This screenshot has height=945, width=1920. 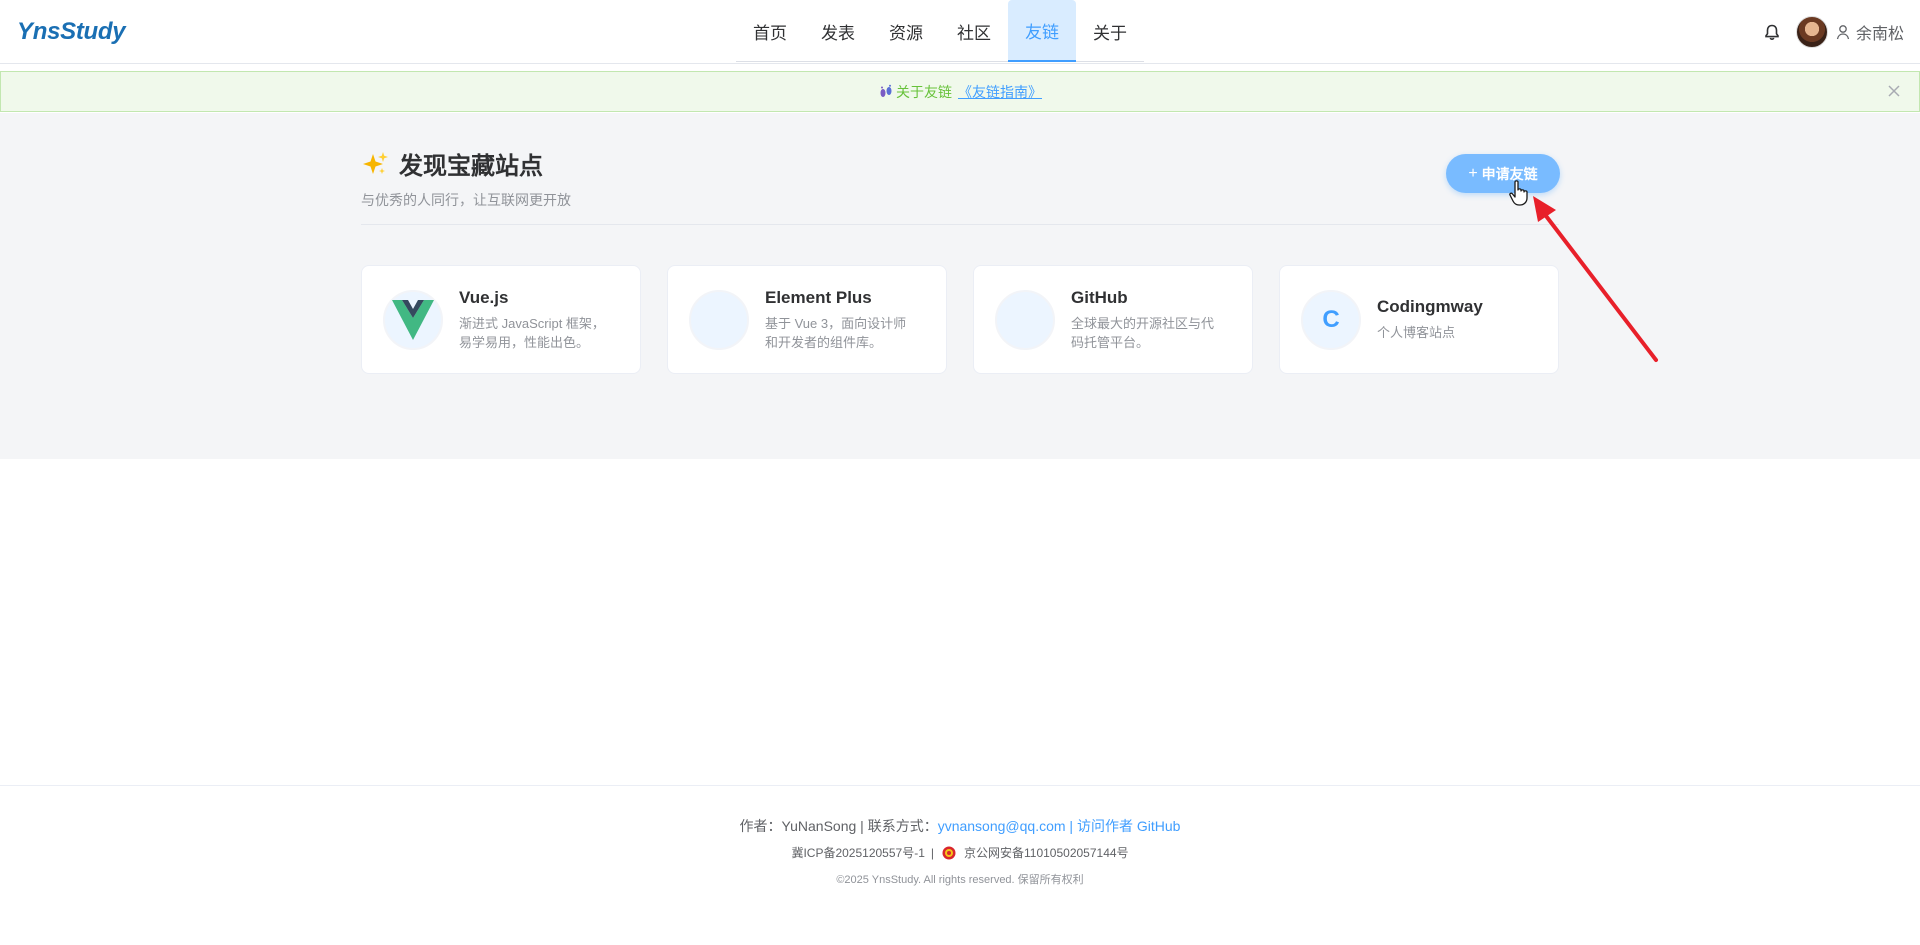 What do you see at coordinates (1143, 332) in the screenshot?
I see `card-desc: 全球最大的开源社区与代码托管平台。` at bounding box center [1143, 332].